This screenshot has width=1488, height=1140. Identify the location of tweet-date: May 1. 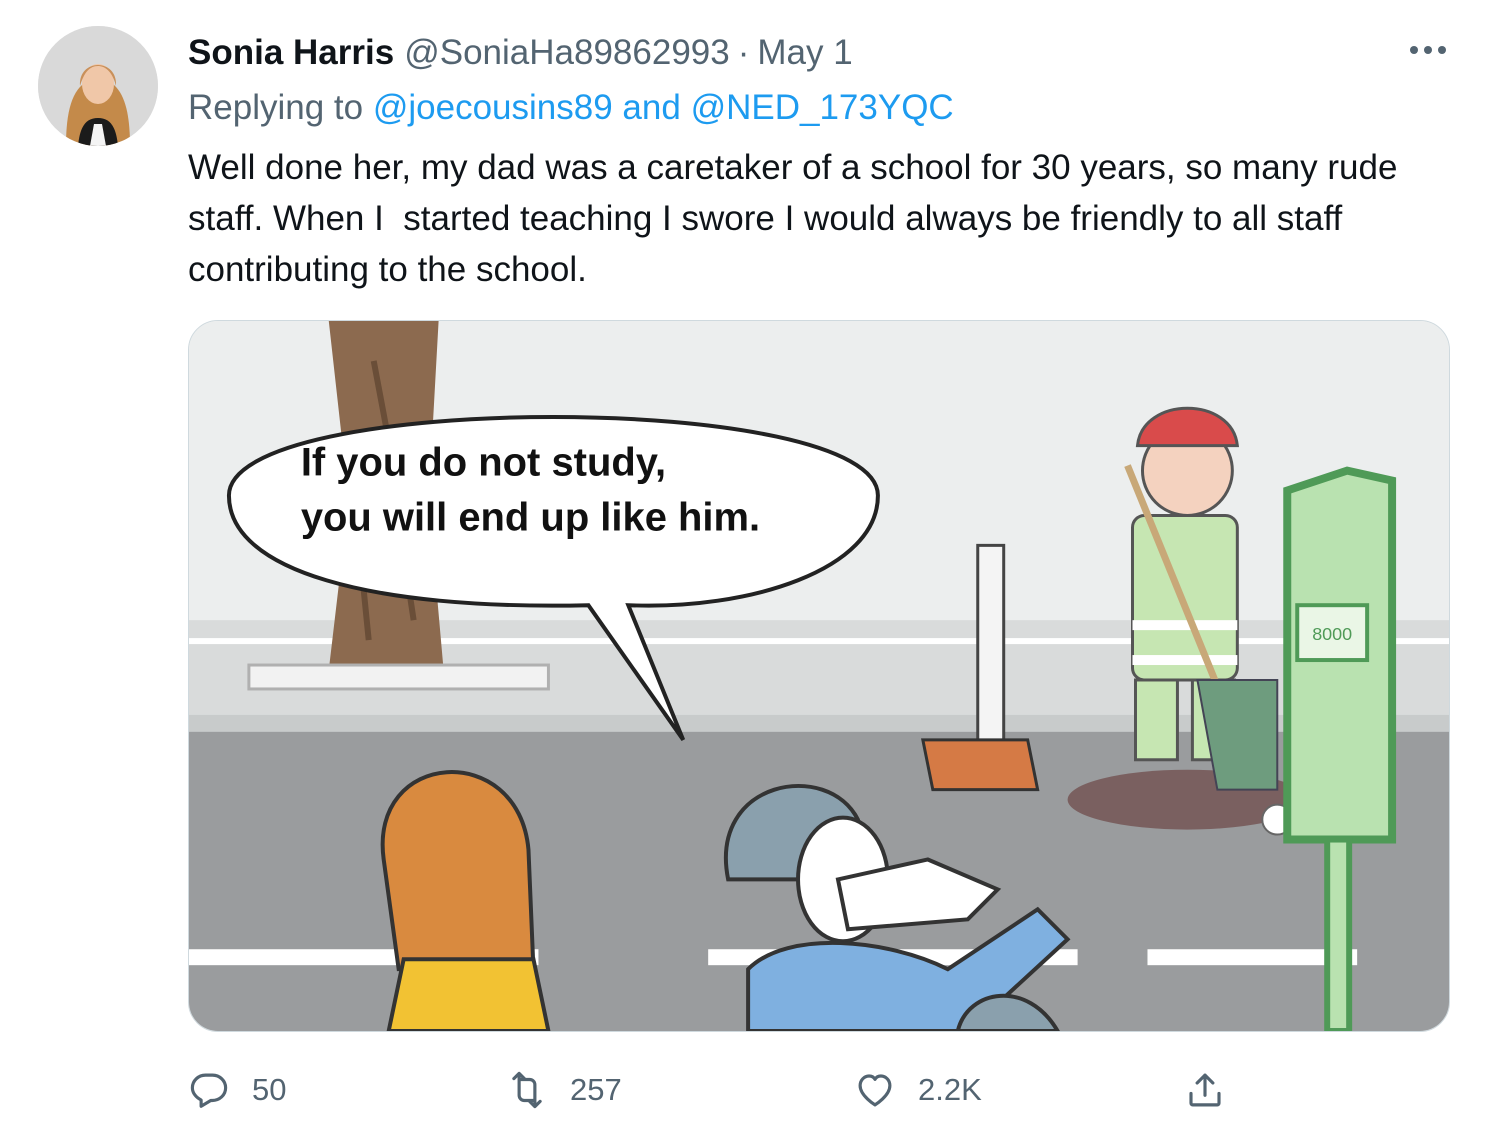
(804, 53).